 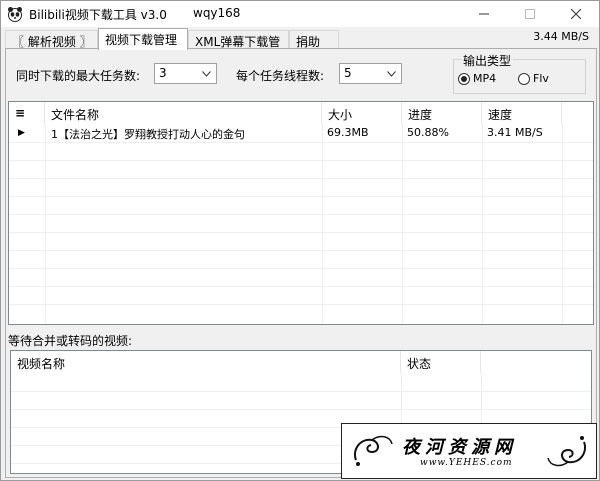 I want to click on column-header-size: 大小, so click(x=362, y=113).